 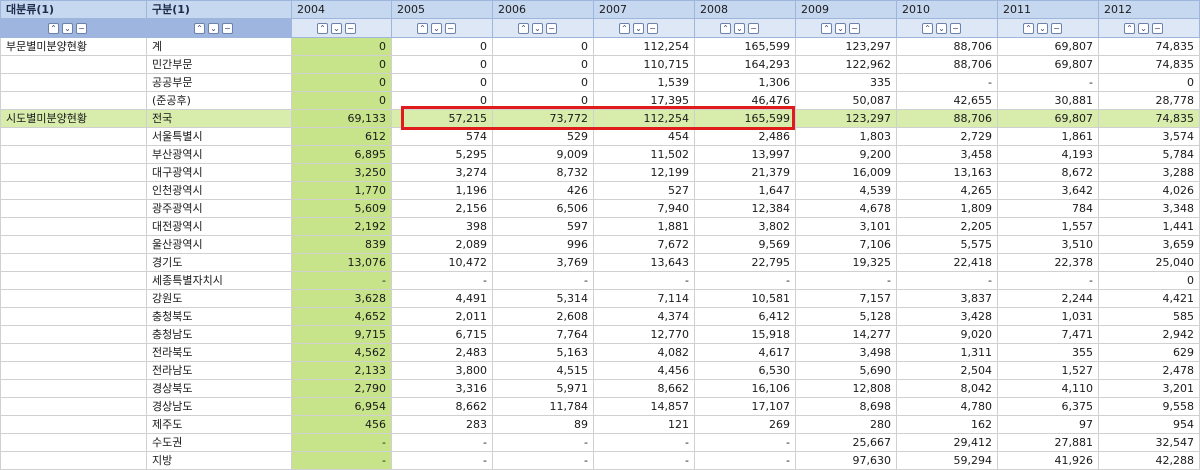 I want to click on value-cell: 3,837, so click(x=947, y=298).